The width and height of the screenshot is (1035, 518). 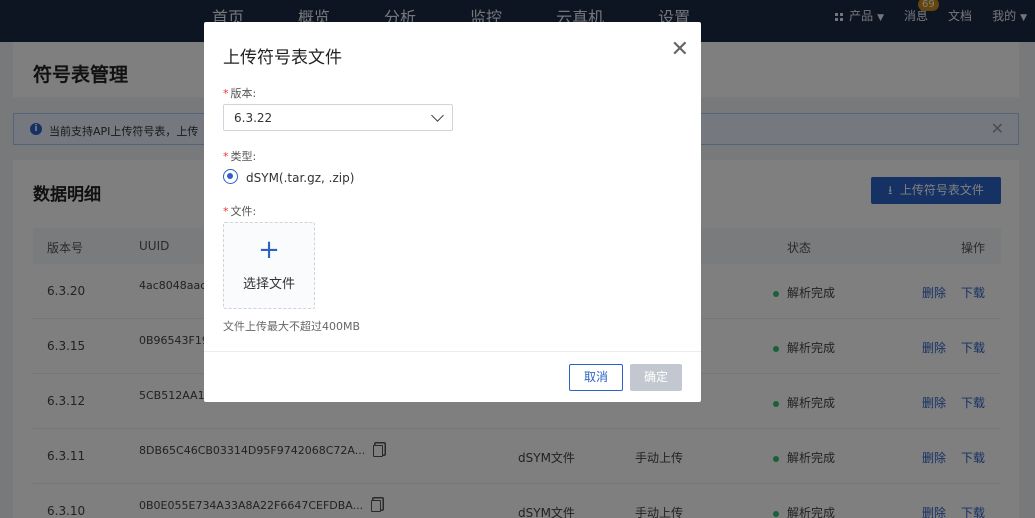 I want to click on file-label-text: 文件:, so click(x=243, y=211).